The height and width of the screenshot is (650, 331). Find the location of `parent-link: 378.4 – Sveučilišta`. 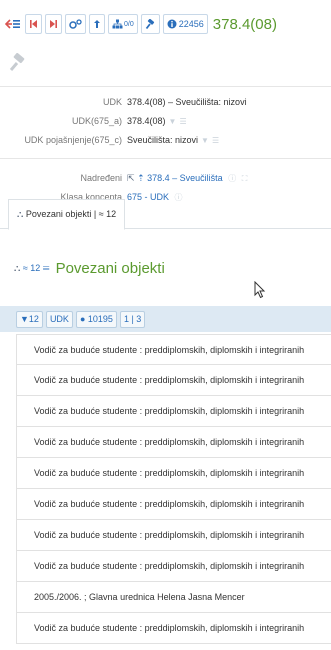

parent-link: 378.4 – Sveučilišta is located at coordinates (185, 178).